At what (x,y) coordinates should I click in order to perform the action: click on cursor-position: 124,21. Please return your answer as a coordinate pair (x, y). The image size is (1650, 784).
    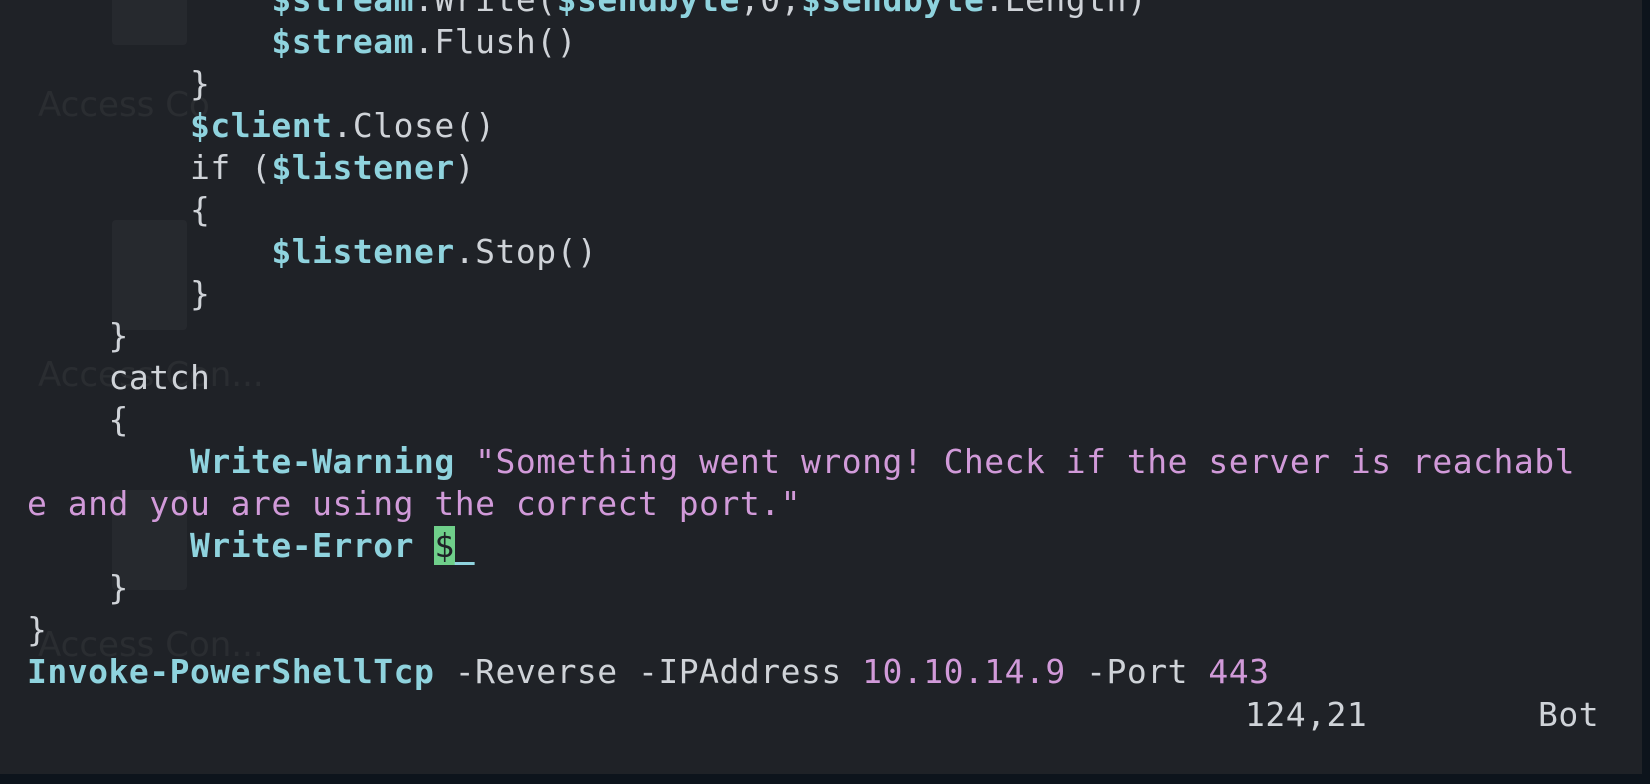
    Looking at the image, I should click on (1306, 714).